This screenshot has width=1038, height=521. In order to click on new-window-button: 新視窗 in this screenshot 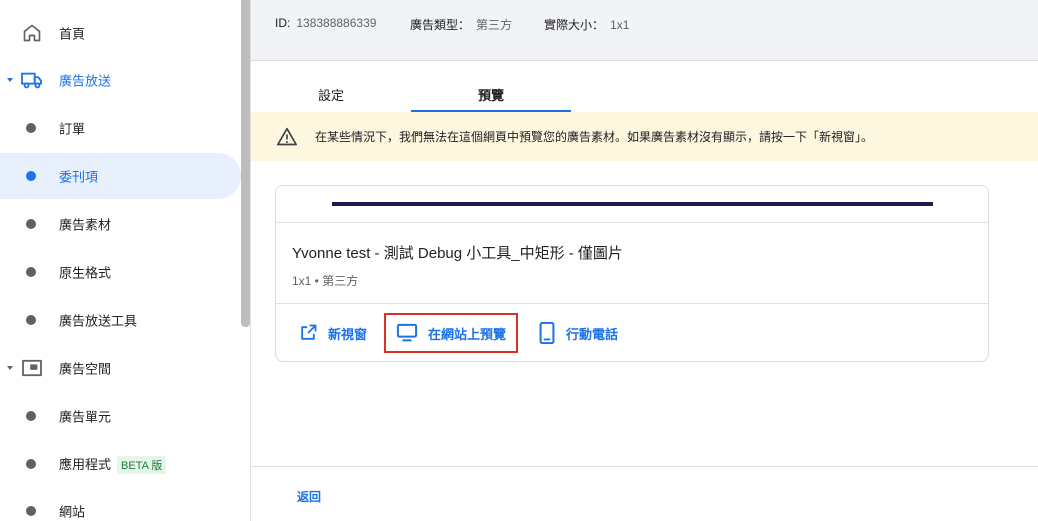, I will do `click(332, 333)`.